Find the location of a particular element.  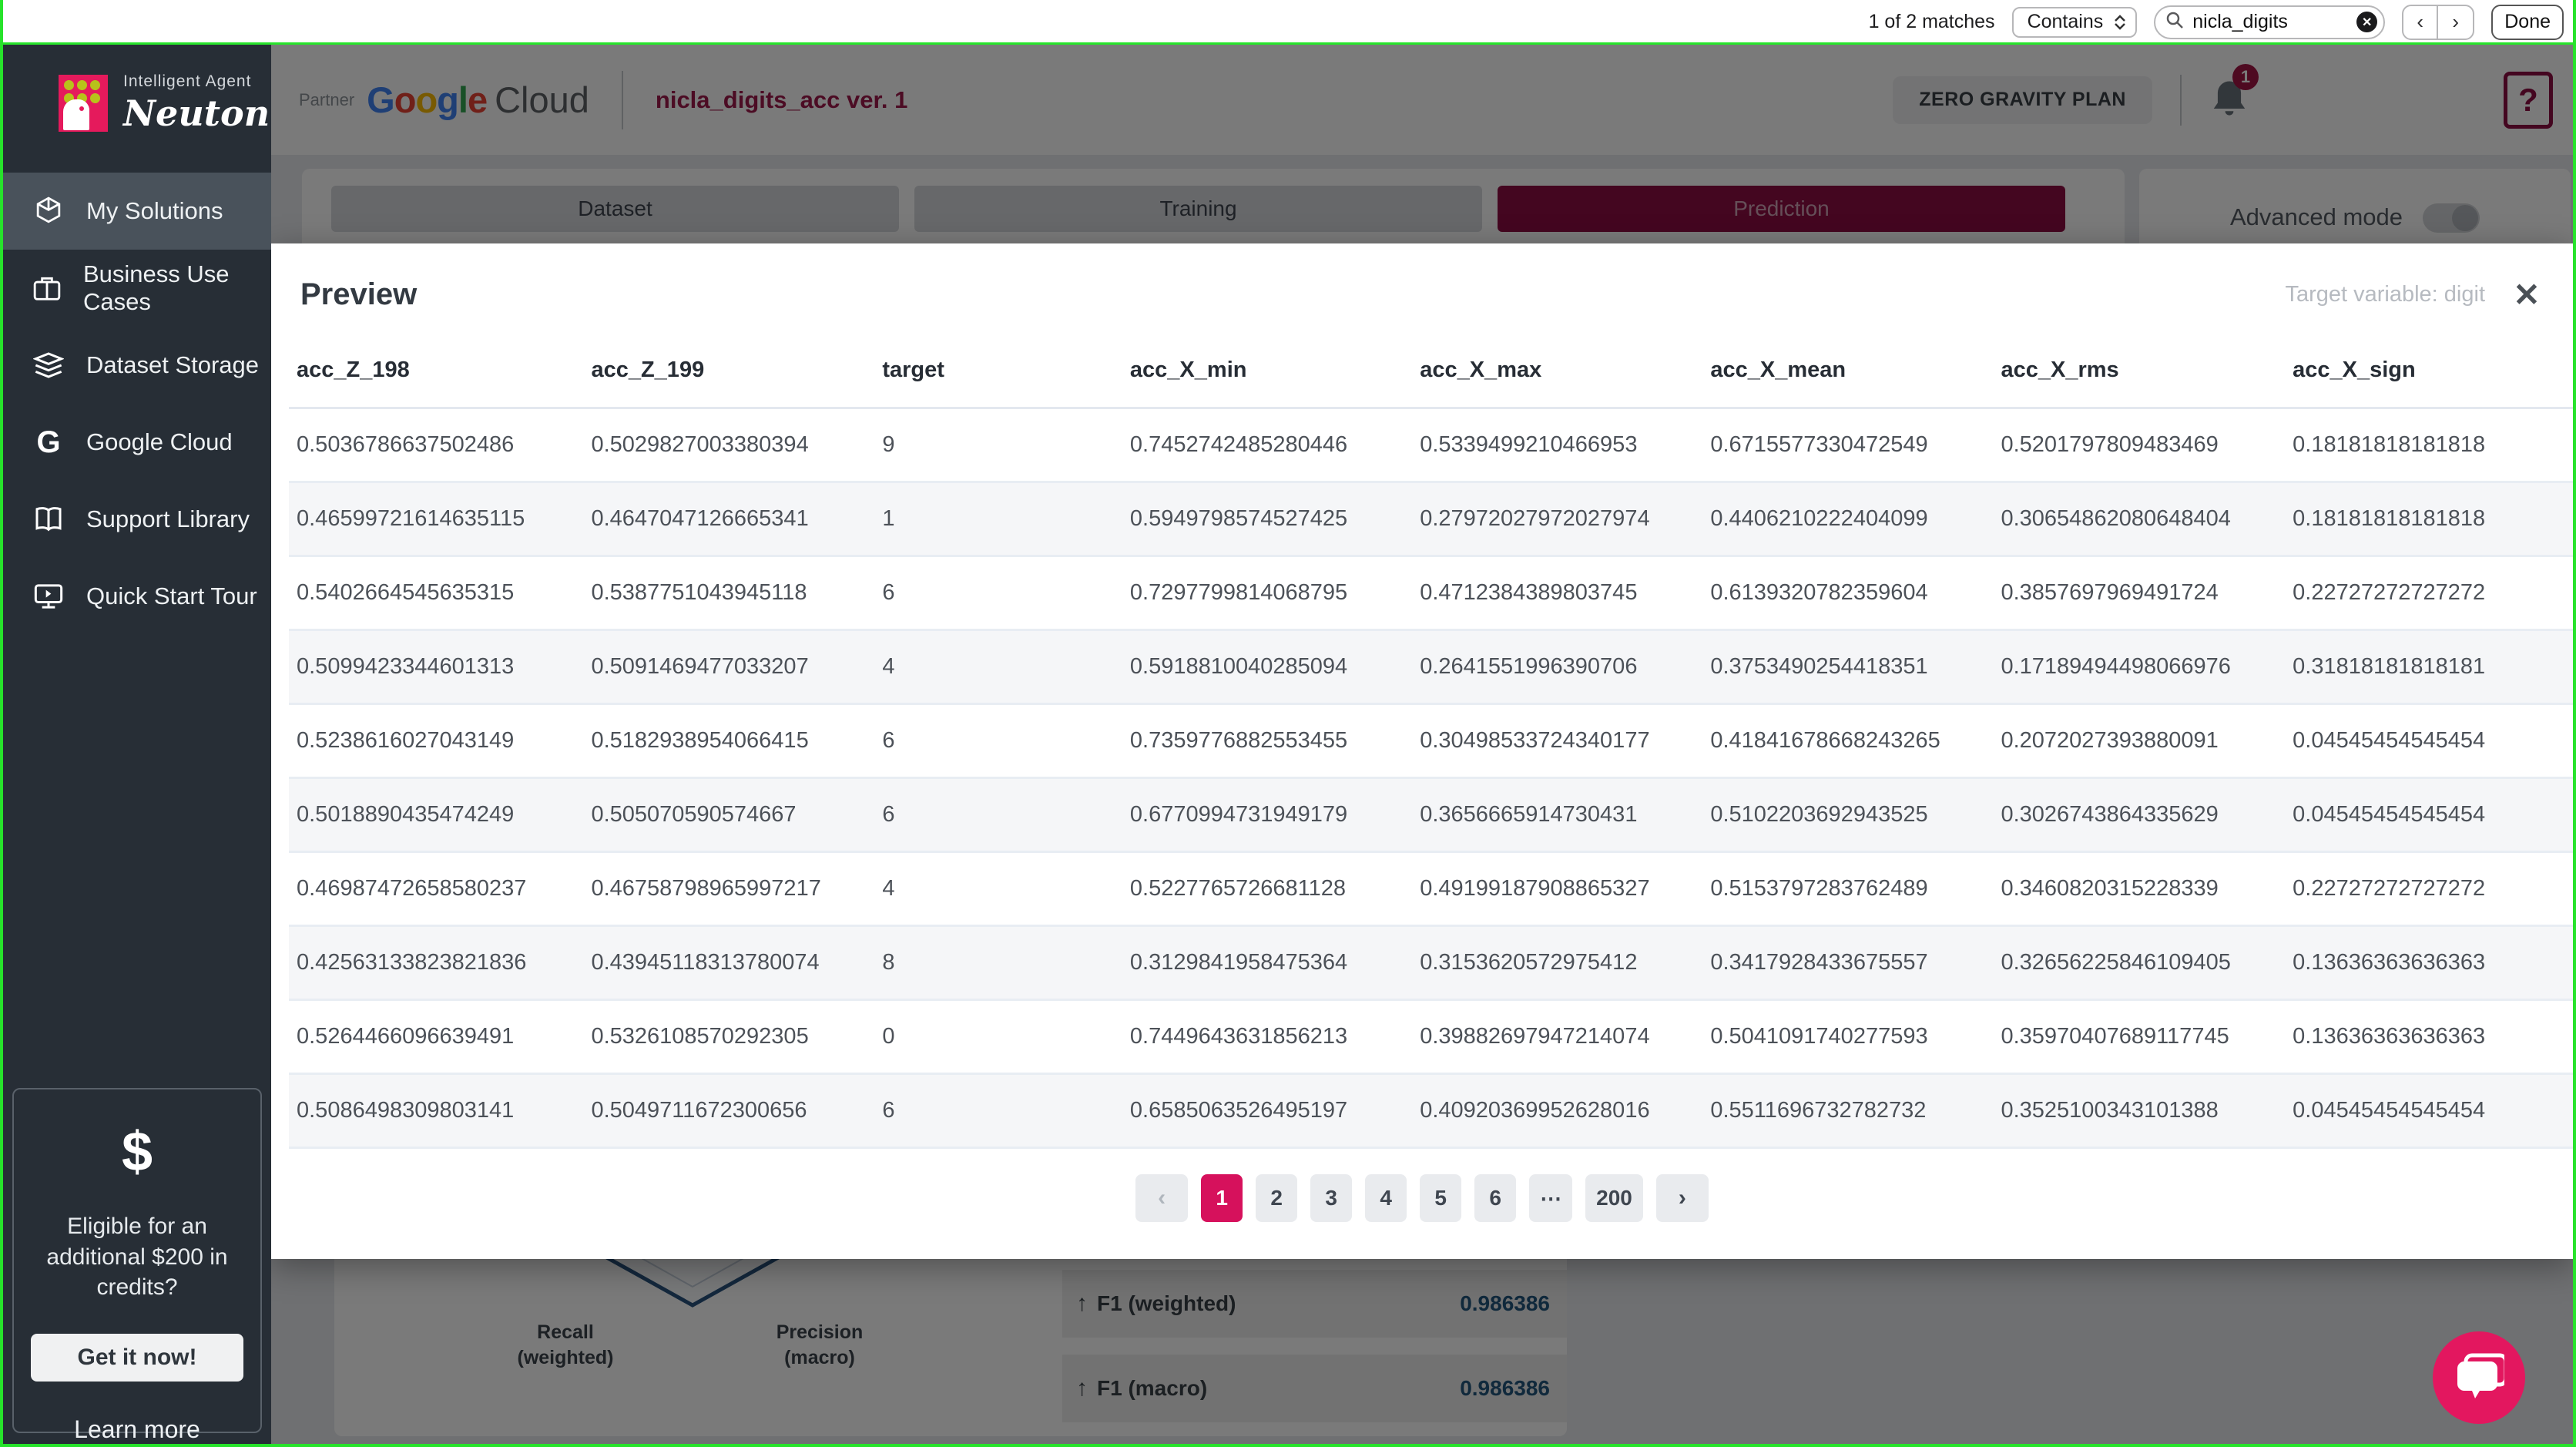

sidebar-item-my-solutions: My Solutions is located at coordinates (137, 211).